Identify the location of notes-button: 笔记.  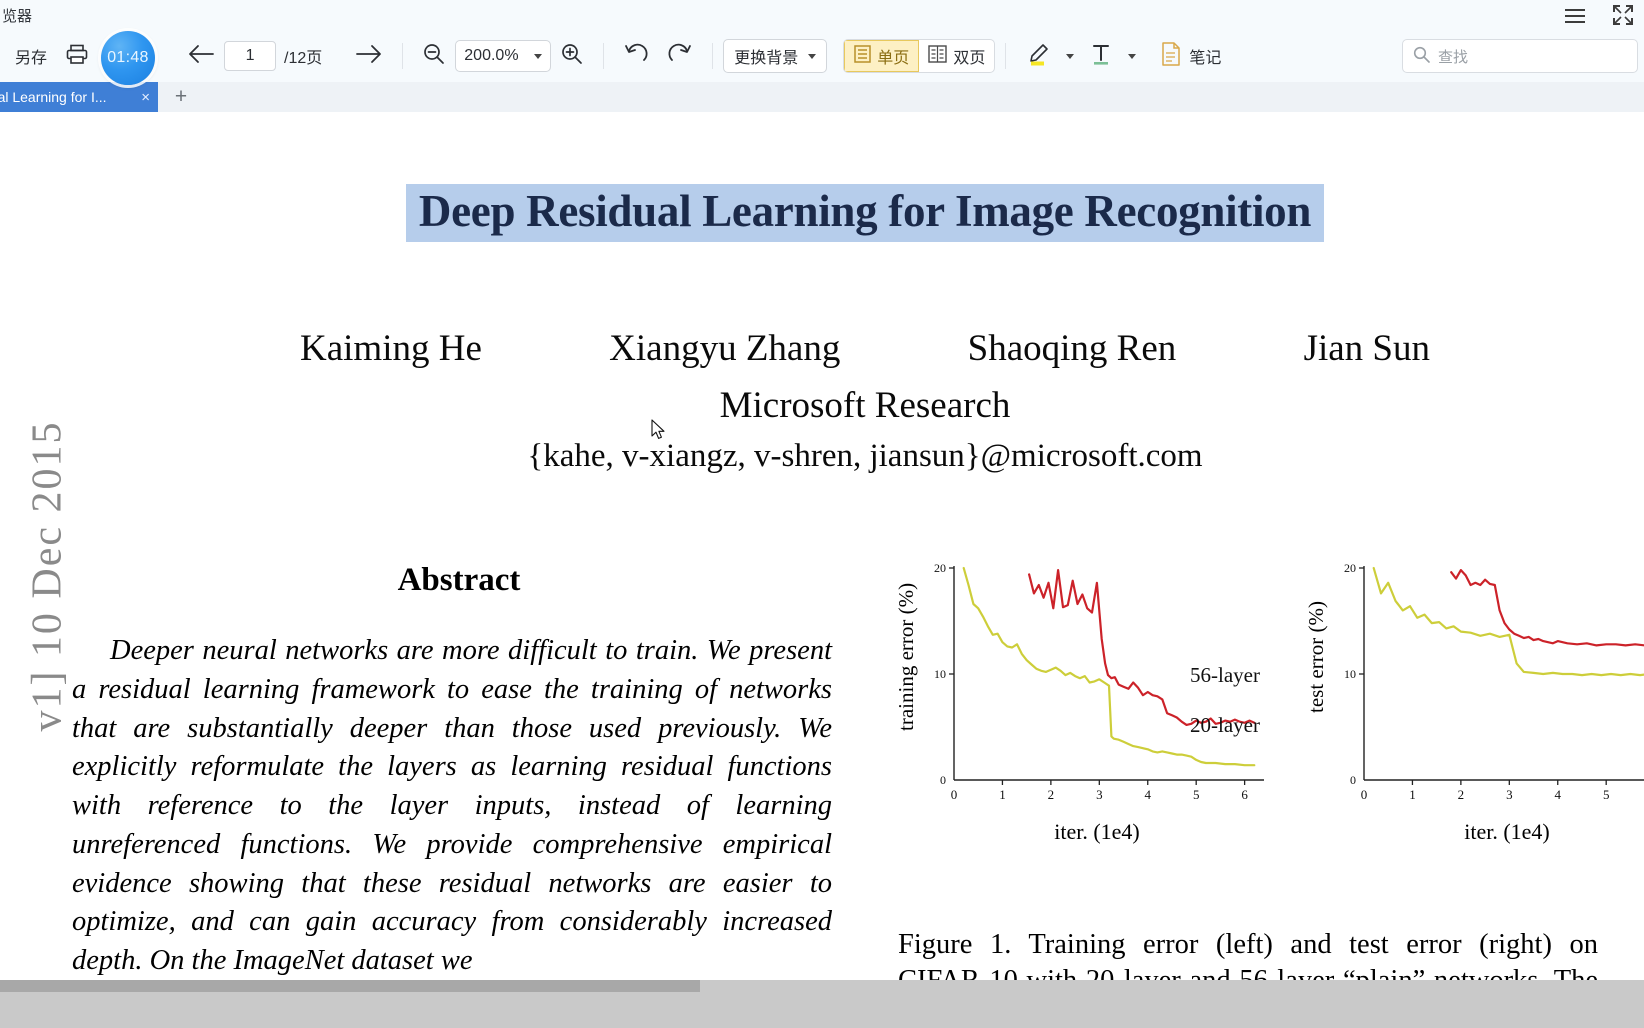
(1191, 56).